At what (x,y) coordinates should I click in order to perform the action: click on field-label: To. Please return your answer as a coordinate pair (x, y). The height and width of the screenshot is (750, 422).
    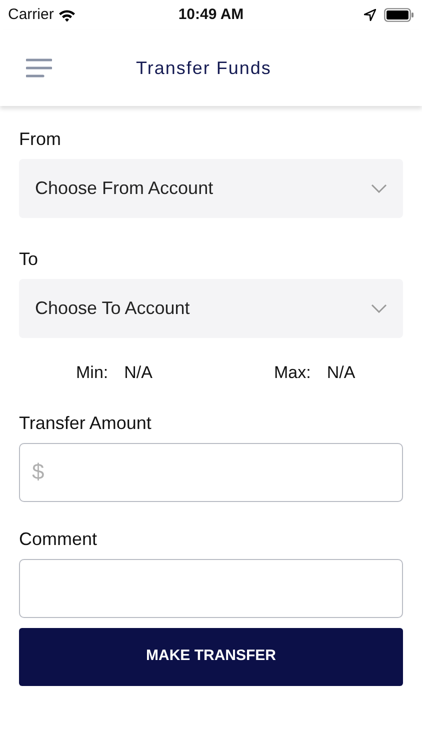
    Looking at the image, I should click on (29, 259).